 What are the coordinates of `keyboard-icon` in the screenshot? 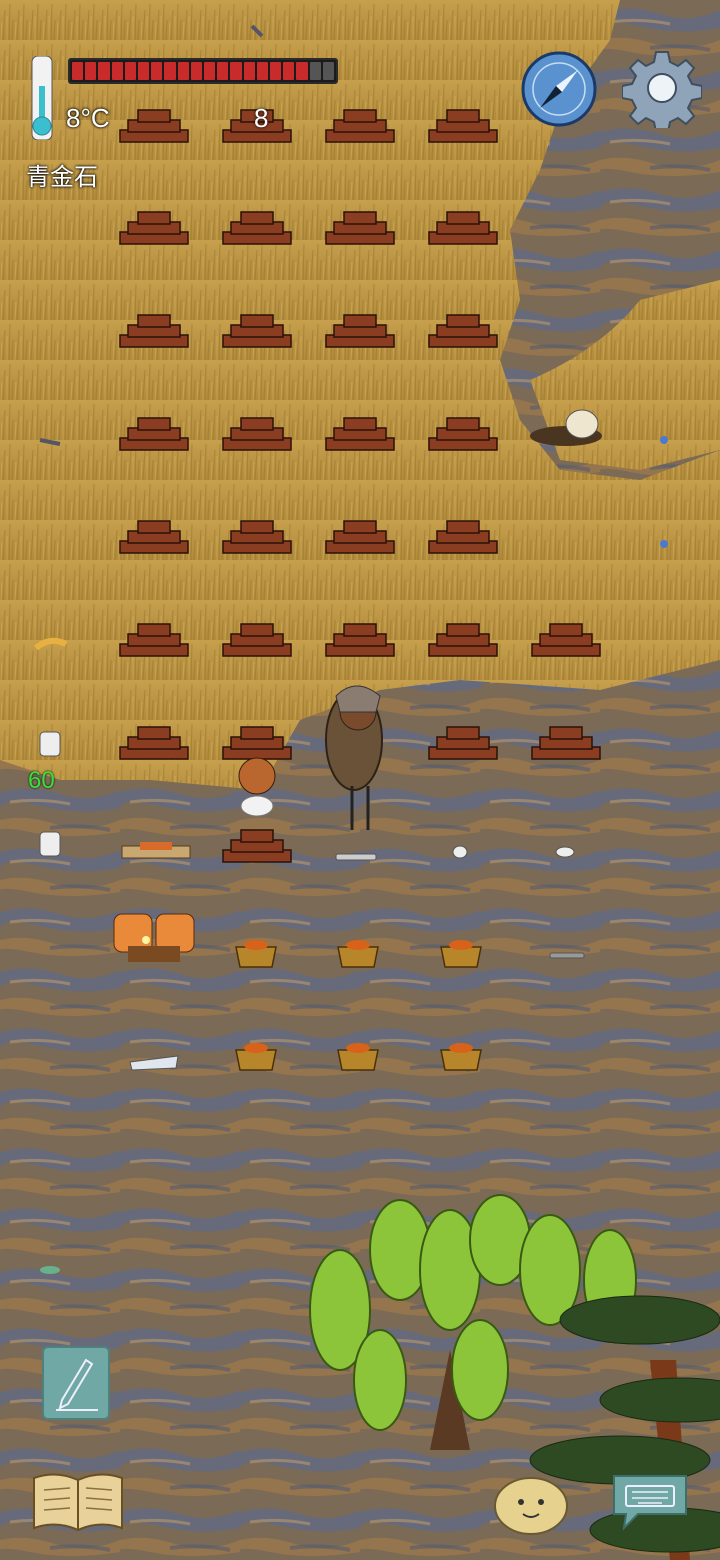 It's located at (650, 1502).